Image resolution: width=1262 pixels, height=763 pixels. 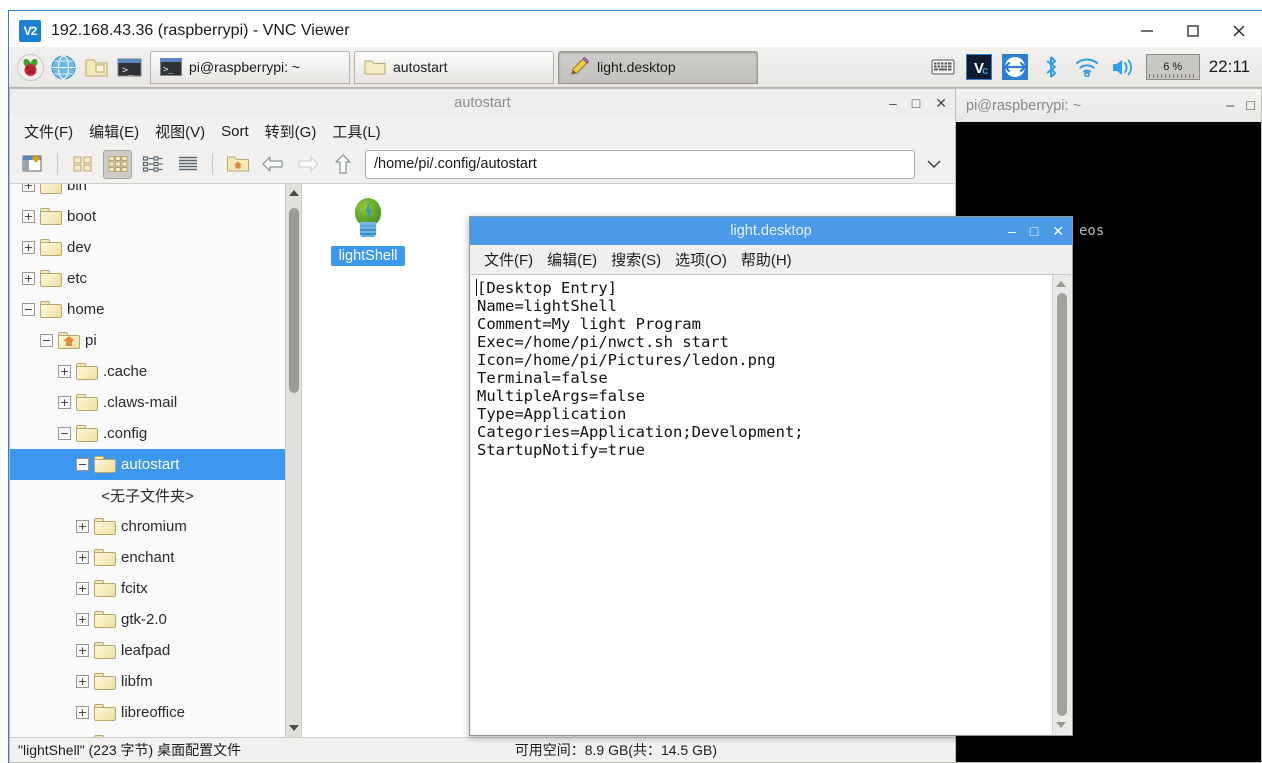 I want to click on folder-icon, so click(x=105, y=681).